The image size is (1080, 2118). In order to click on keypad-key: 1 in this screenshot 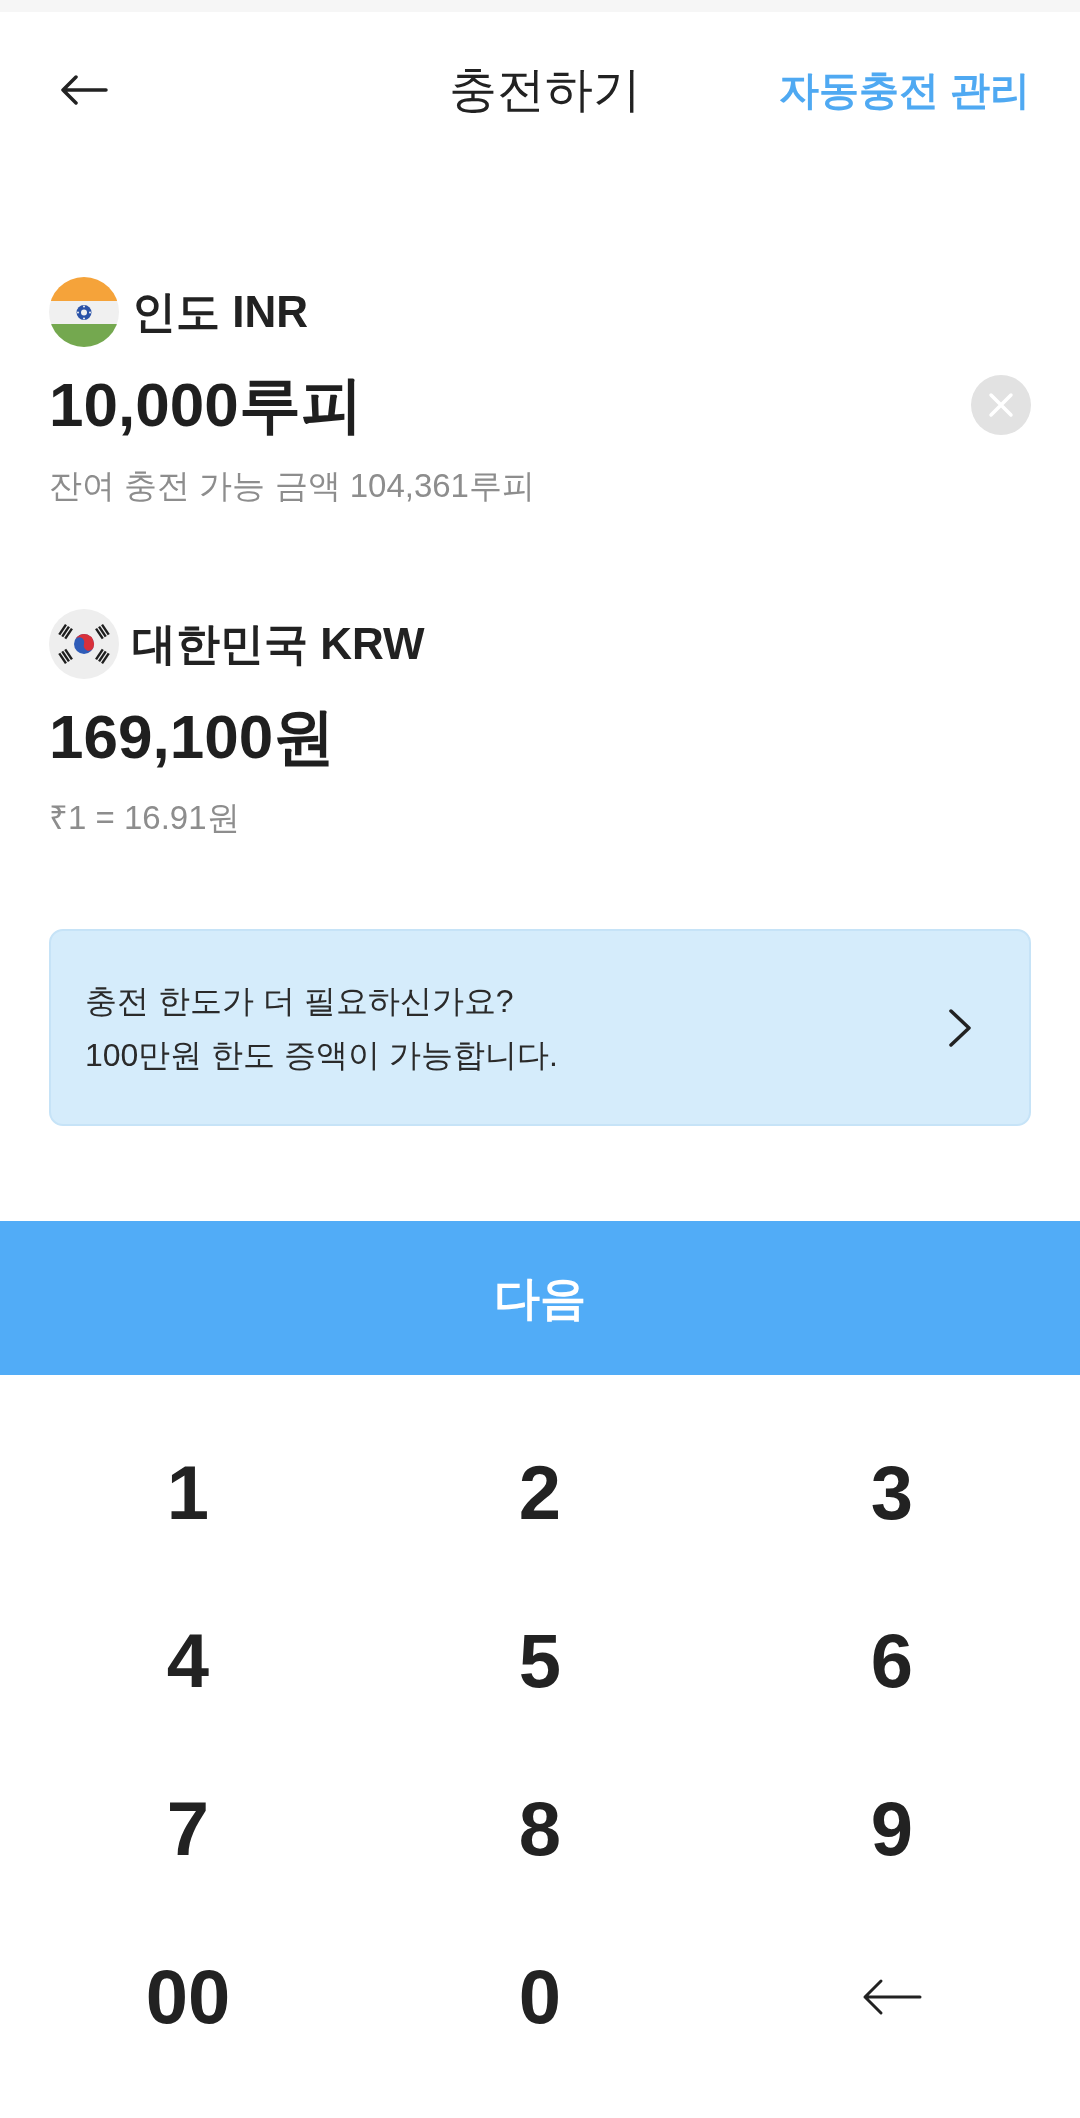, I will do `click(188, 1493)`.